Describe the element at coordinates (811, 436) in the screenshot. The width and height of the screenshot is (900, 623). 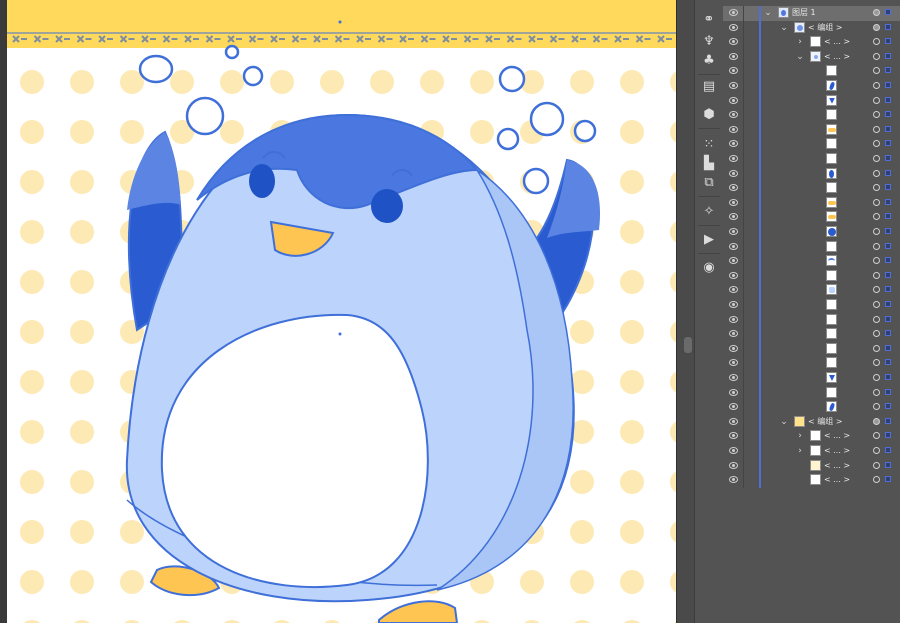
I see `group-row: › < ... >` at that location.